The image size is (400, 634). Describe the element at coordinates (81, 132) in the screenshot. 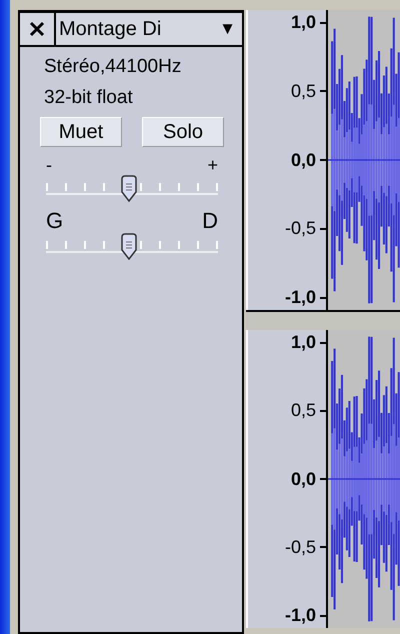

I see `mute-button: Muet` at that location.